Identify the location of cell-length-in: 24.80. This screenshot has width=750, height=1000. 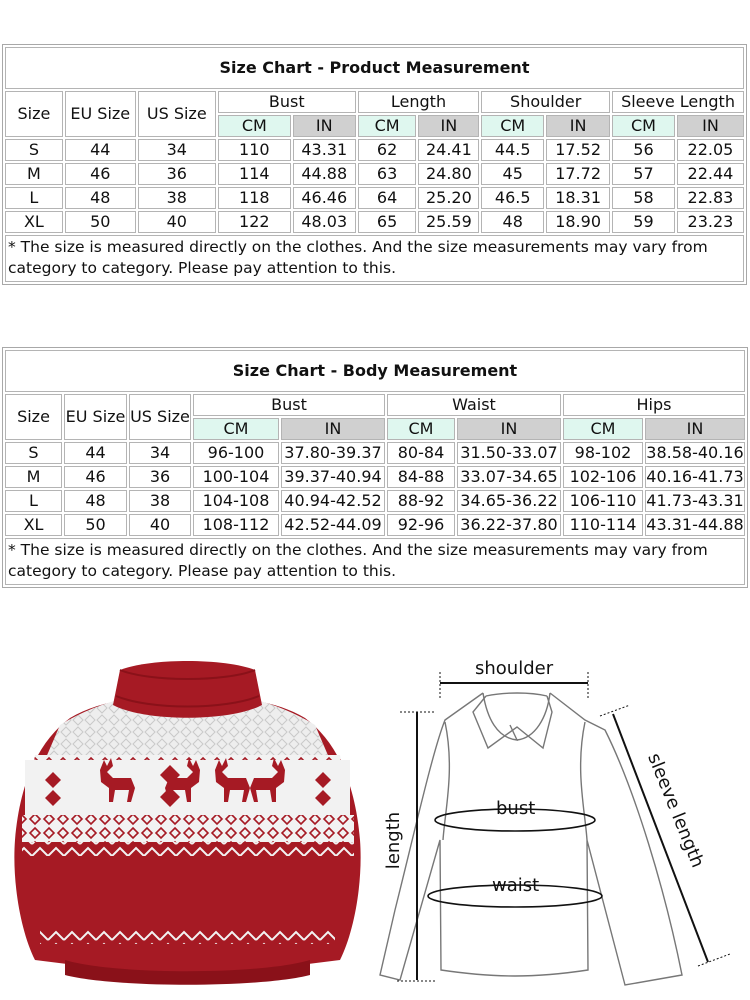
(449, 174).